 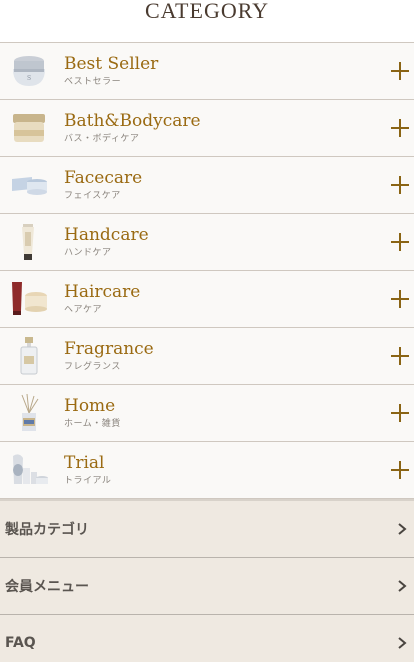 What do you see at coordinates (84, 463) in the screenshot?
I see `category-name: Trial` at bounding box center [84, 463].